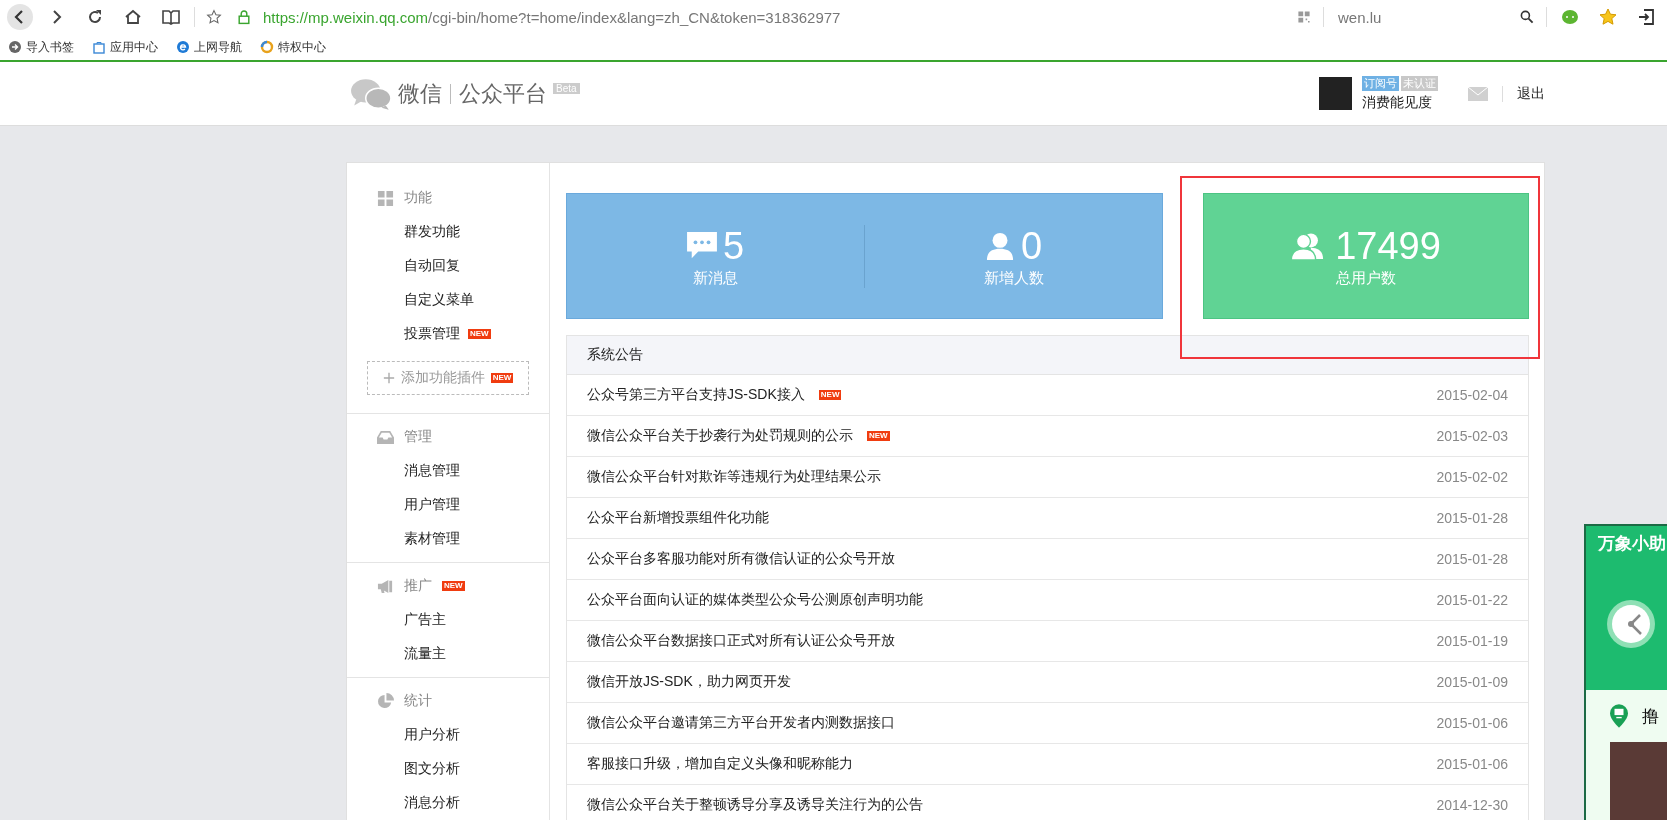 Image resolution: width=1667 pixels, height=820 pixels. Describe the element at coordinates (1650, 716) in the screenshot. I see `panel-text: 撸` at that location.